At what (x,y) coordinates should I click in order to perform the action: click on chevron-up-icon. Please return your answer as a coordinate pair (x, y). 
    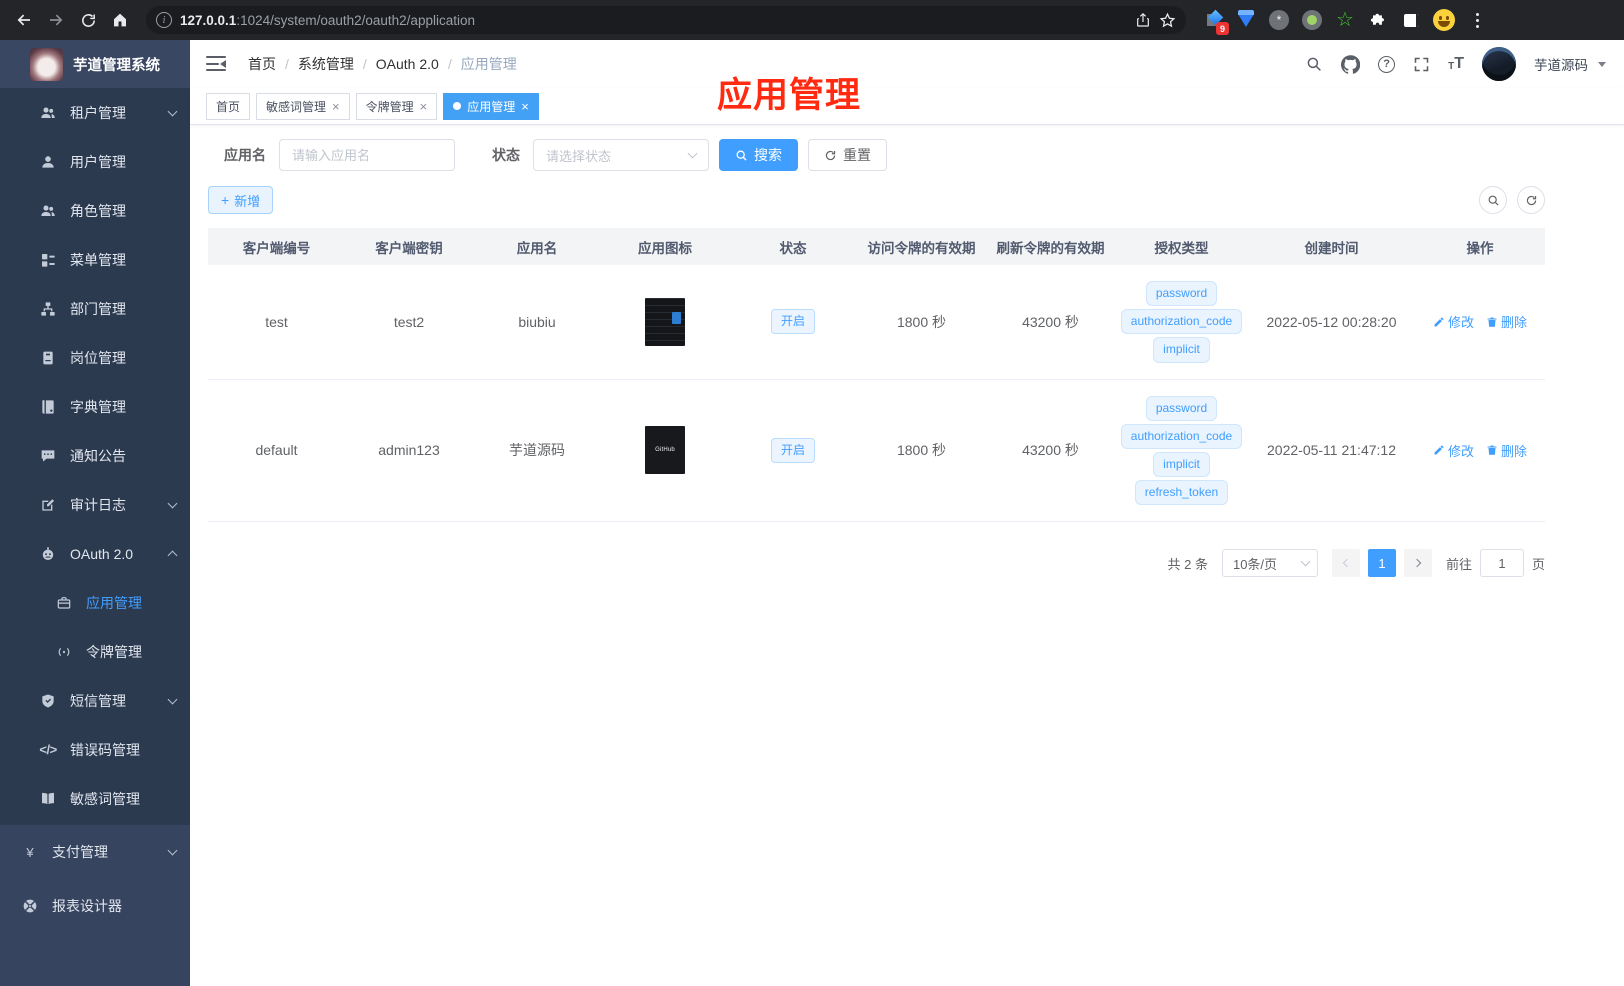
    Looking at the image, I should click on (172, 555).